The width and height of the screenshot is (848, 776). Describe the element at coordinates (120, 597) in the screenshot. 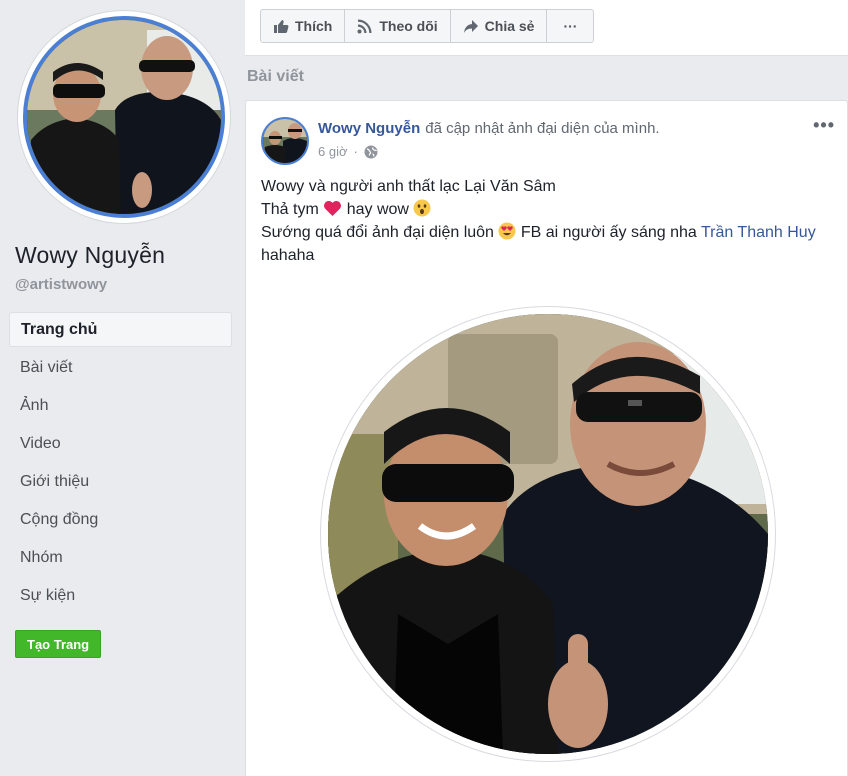

I see `nav-item-events: Sự kiện` at that location.